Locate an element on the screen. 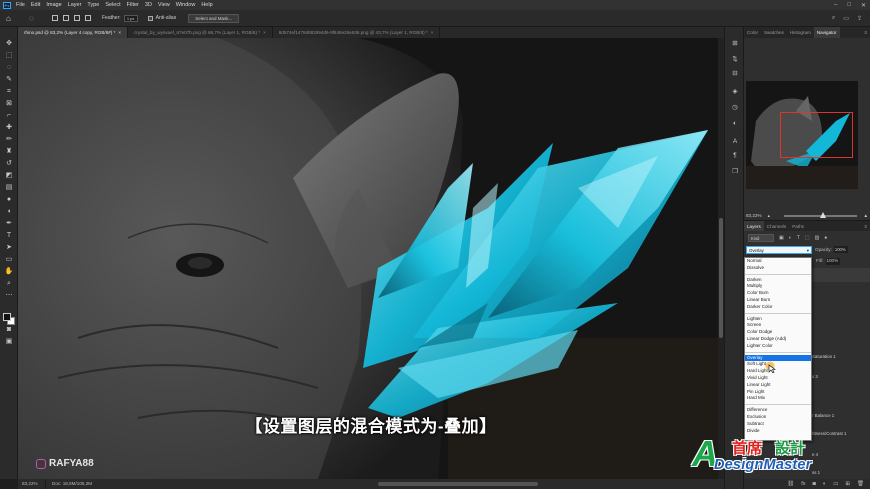 Image resolution: width=870 pixels, height=489 pixels. new-adjustment-icon: ◐ is located at coordinates (824, 484).